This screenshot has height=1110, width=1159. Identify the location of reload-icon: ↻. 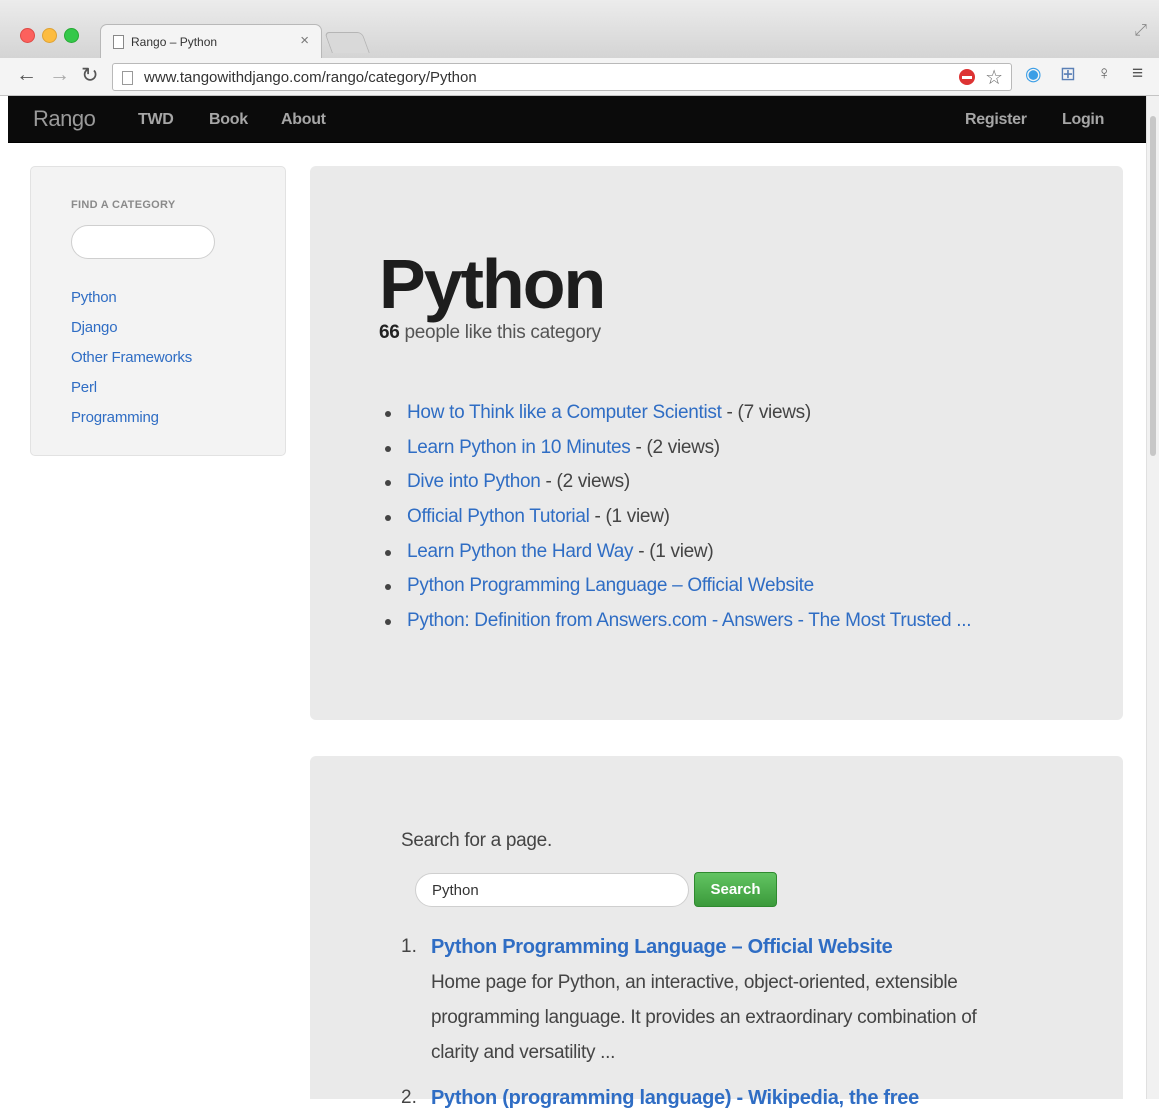
(90, 75).